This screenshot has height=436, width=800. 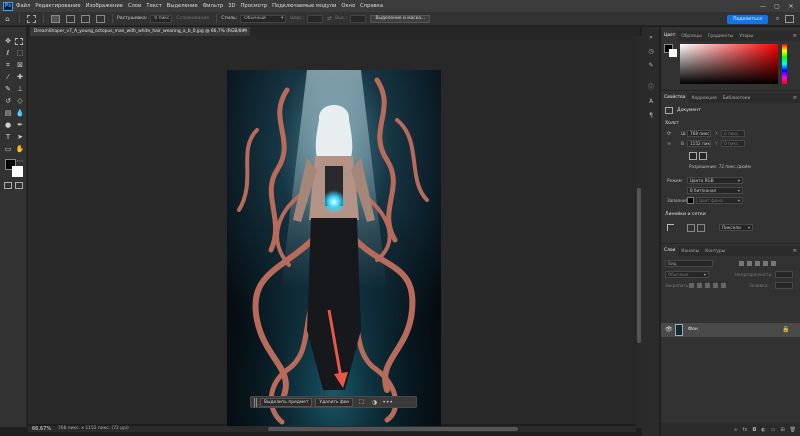 What do you see at coordinates (161, 18) in the screenshot?
I see `feather-input: 0 пикс.` at bounding box center [161, 18].